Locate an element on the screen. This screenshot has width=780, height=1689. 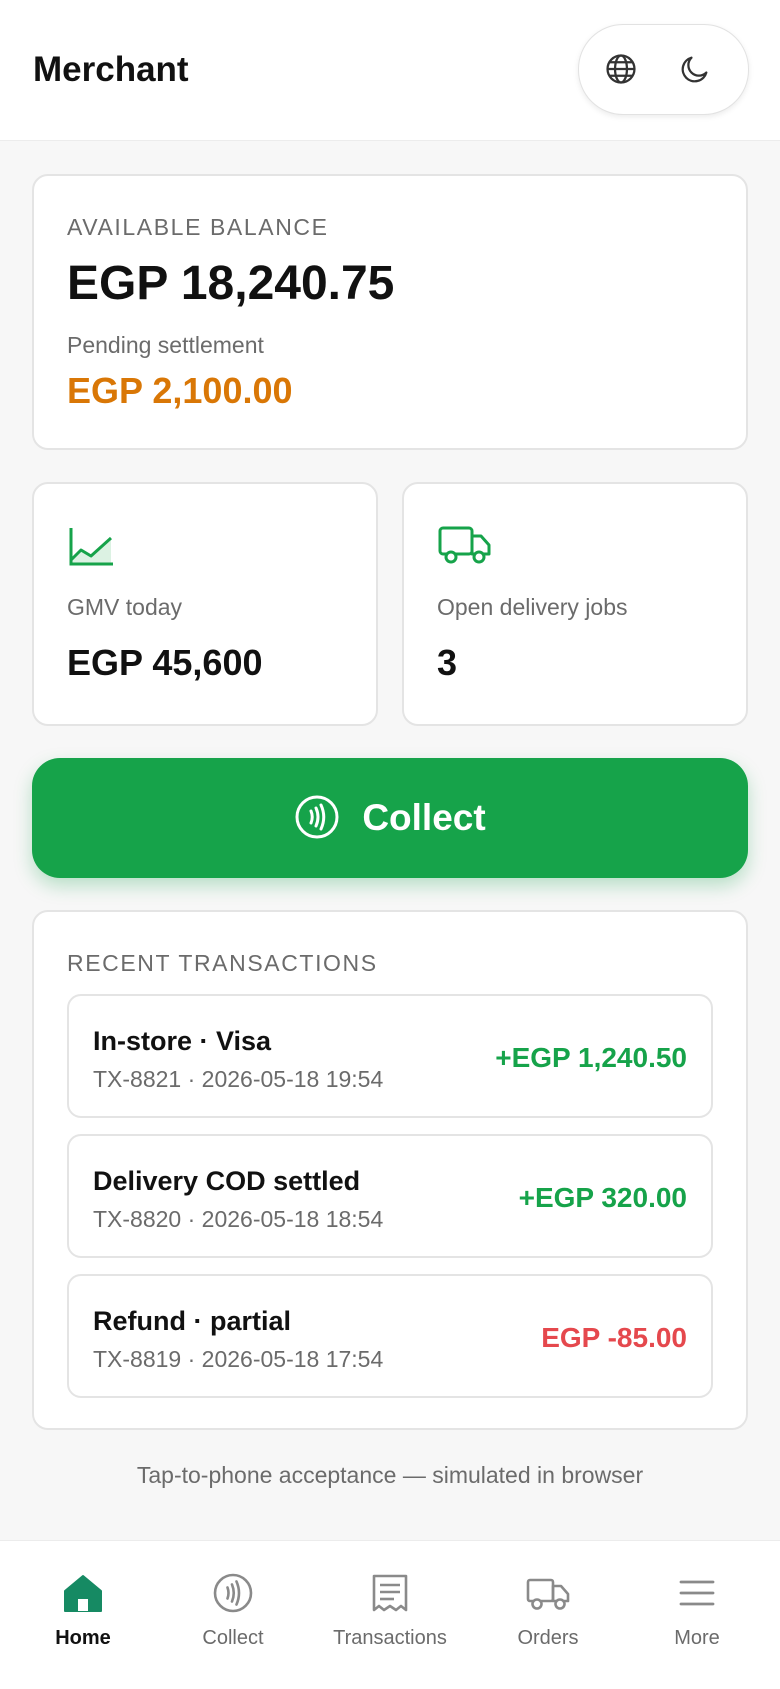
nav-label: Orders is located at coordinates (548, 1638).